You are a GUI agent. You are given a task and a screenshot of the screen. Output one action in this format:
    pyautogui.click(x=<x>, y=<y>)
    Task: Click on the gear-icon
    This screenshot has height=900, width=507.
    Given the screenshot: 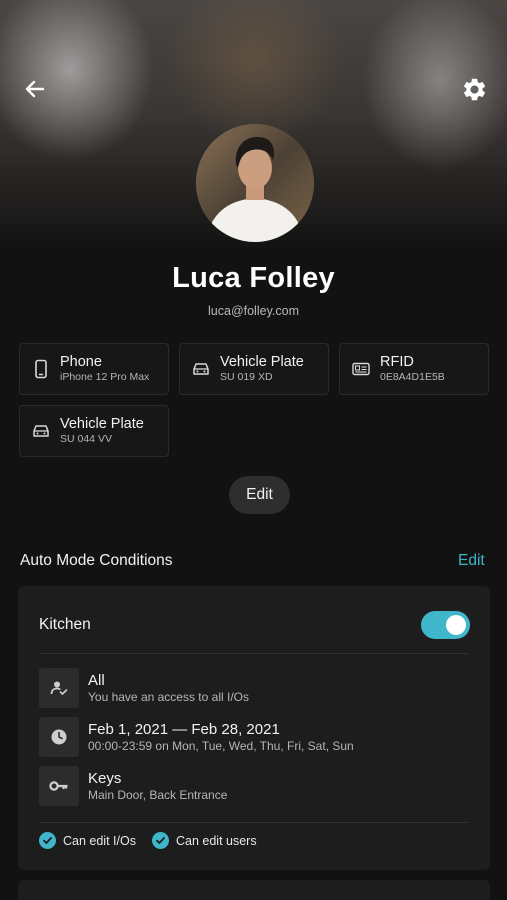 What is the action you would take?
    pyautogui.click(x=474, y=89)
    